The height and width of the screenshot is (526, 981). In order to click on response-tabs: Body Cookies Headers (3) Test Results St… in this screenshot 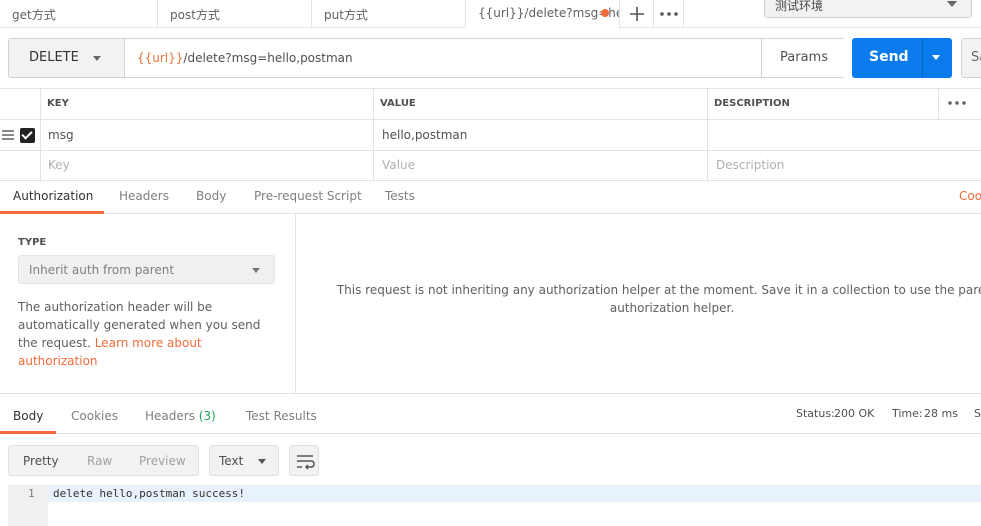, I will do `click(490, 414)`.